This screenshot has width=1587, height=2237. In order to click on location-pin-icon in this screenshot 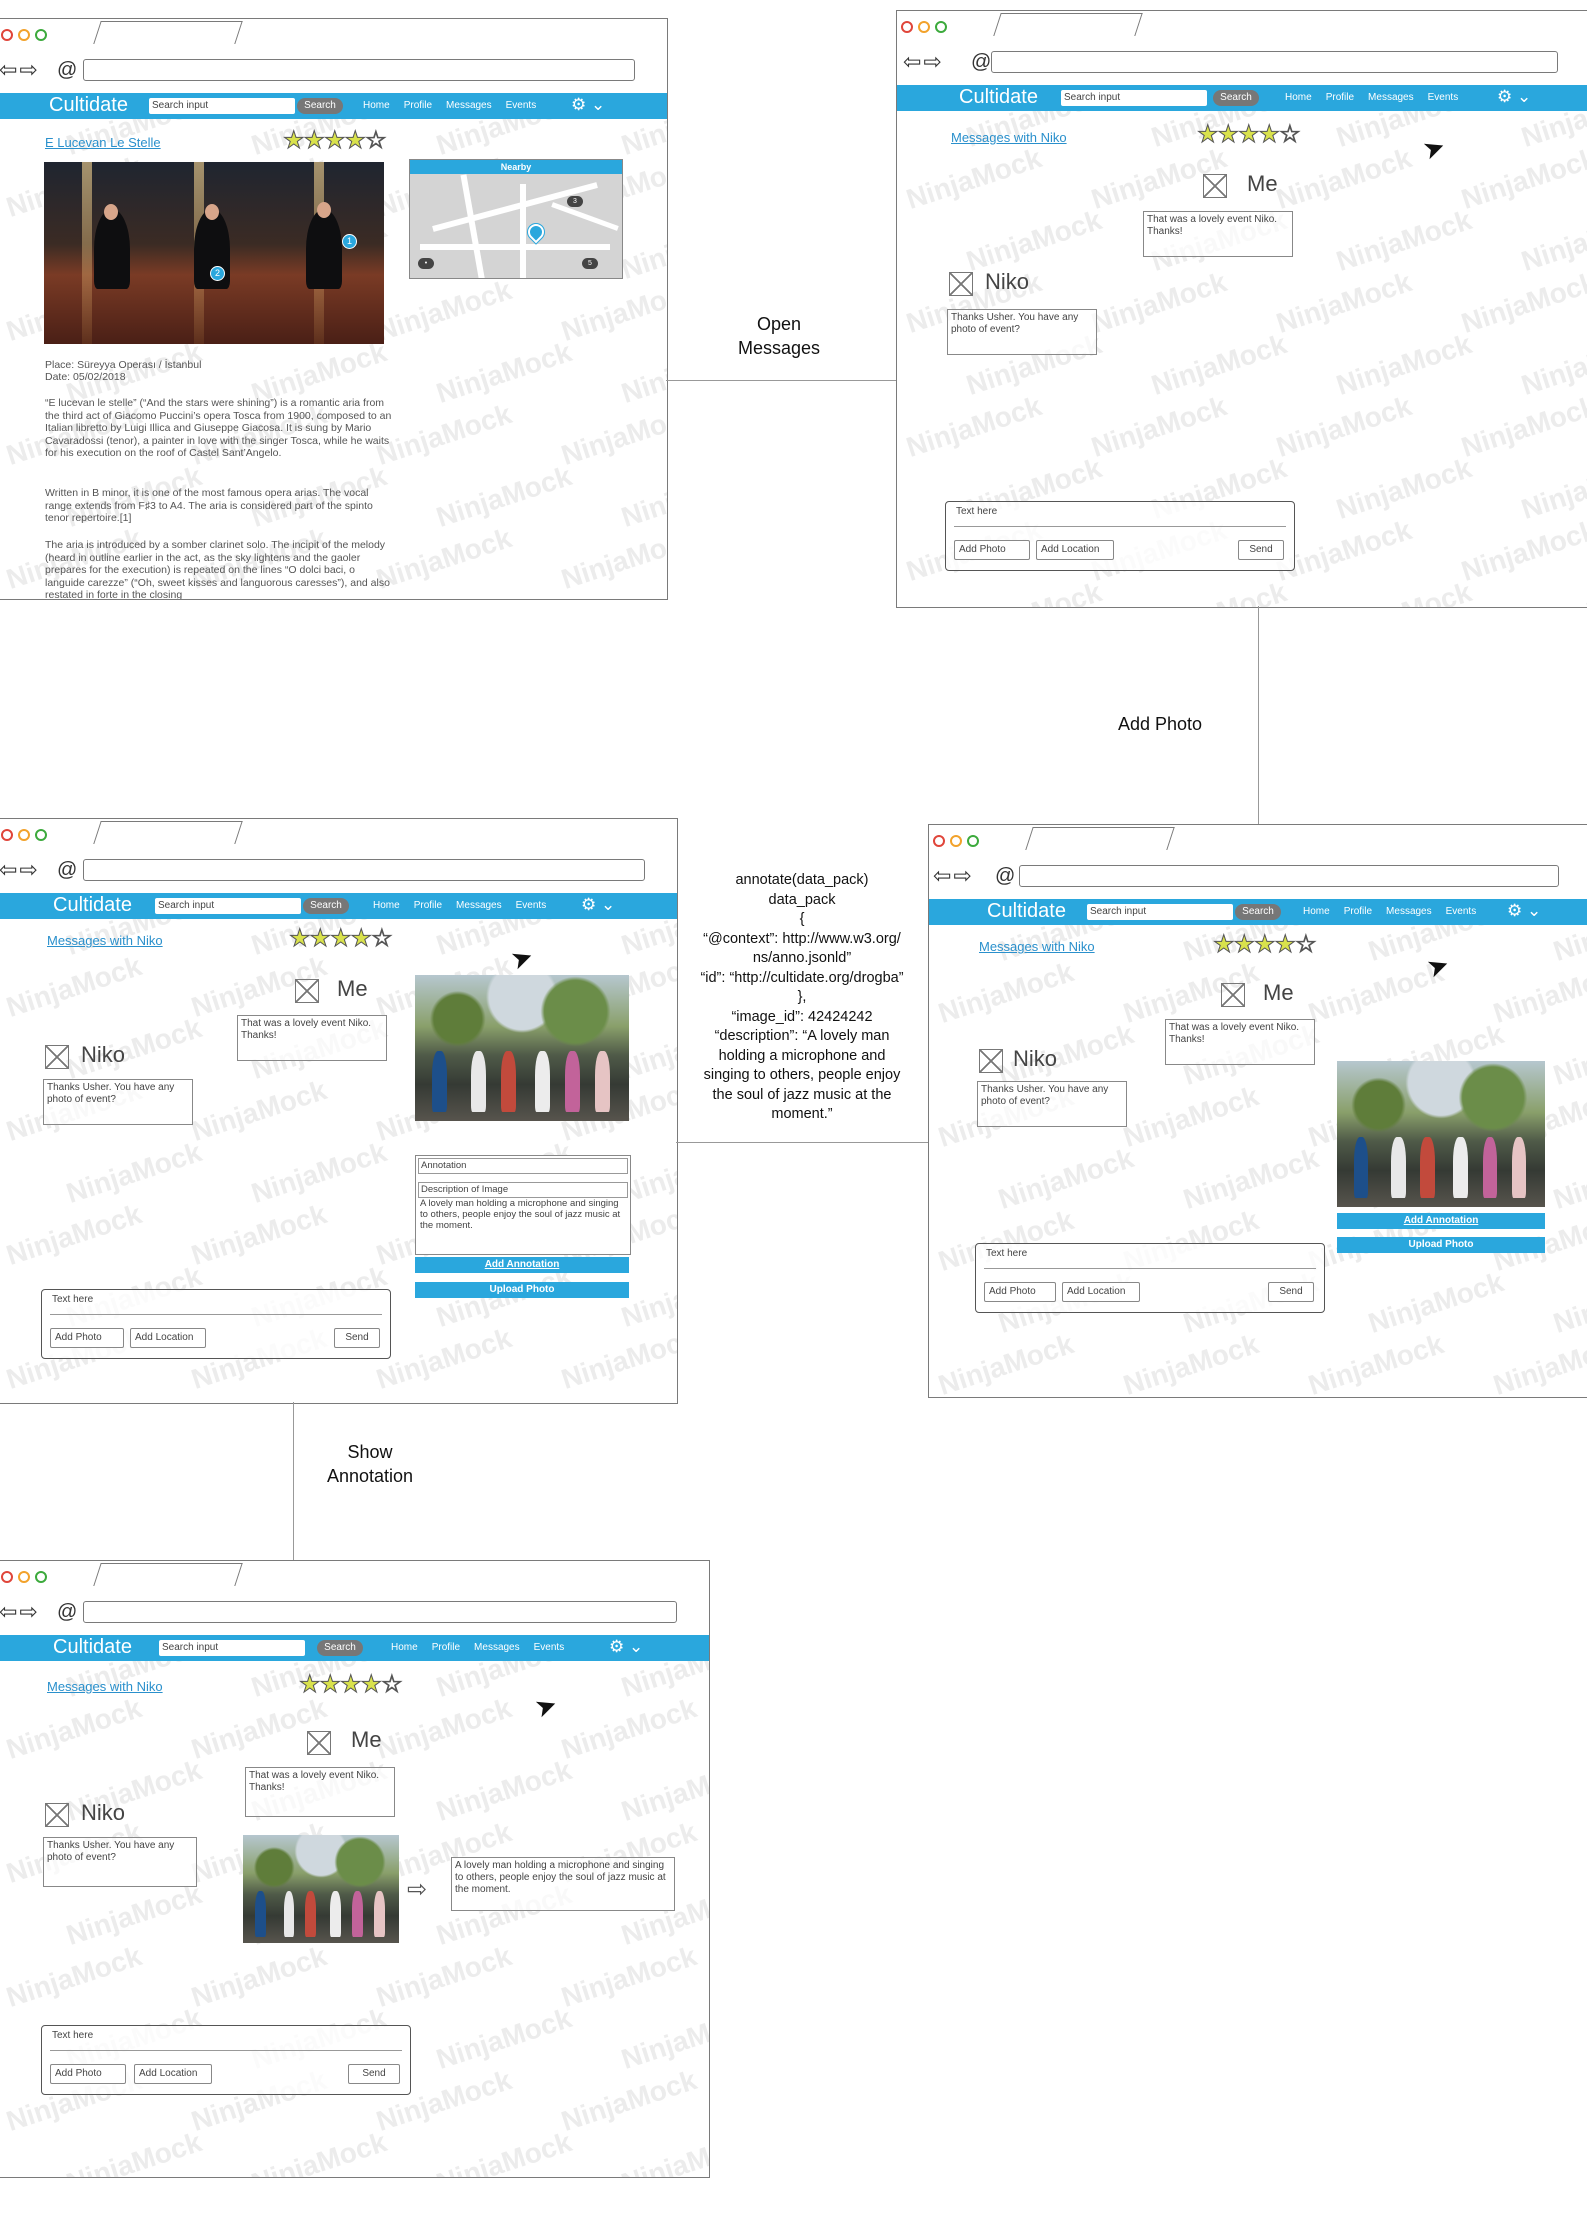, I will do `click(536, 232)`.